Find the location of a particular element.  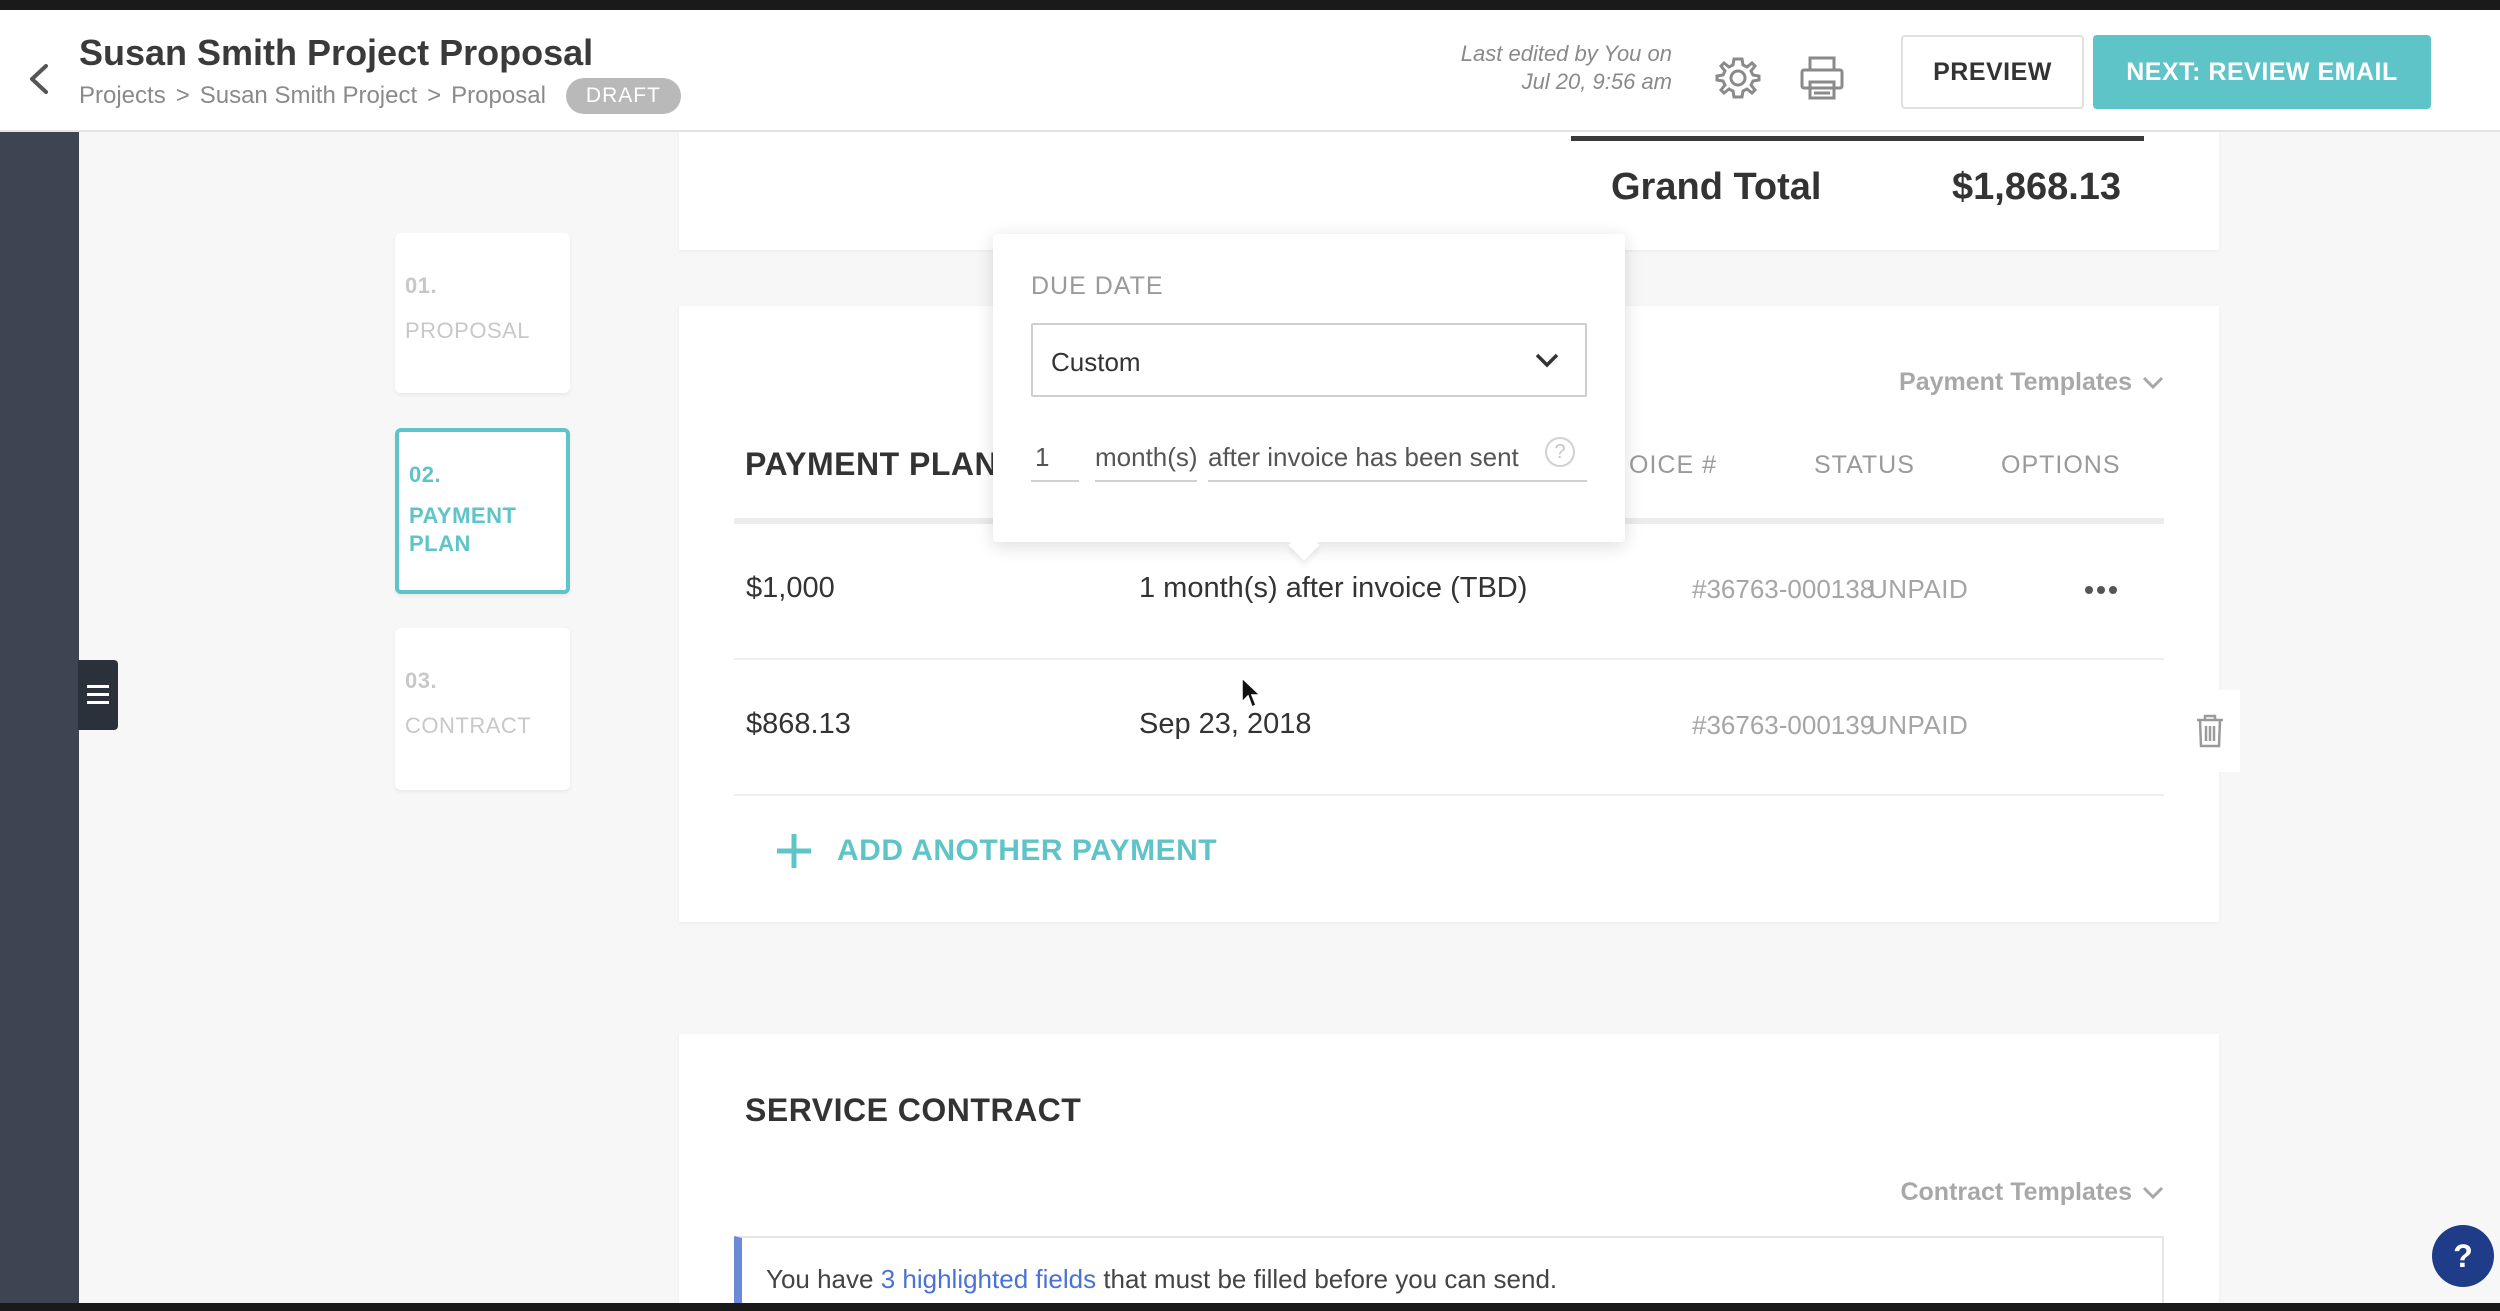

grand-total-label: Grand Total is located at coordinates (1716, 187).